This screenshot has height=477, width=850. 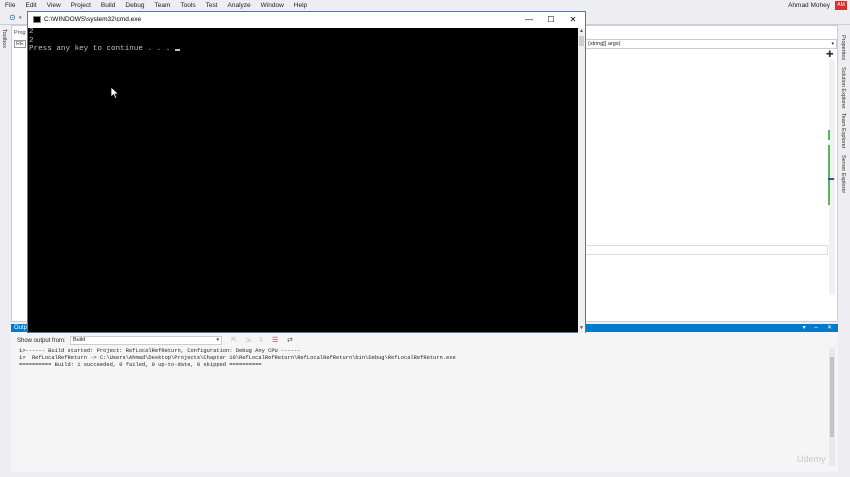 What do you see at coordinates (10, 5) in the screenshot?
I see `menu-file: File` at bounding box center [10, 5].